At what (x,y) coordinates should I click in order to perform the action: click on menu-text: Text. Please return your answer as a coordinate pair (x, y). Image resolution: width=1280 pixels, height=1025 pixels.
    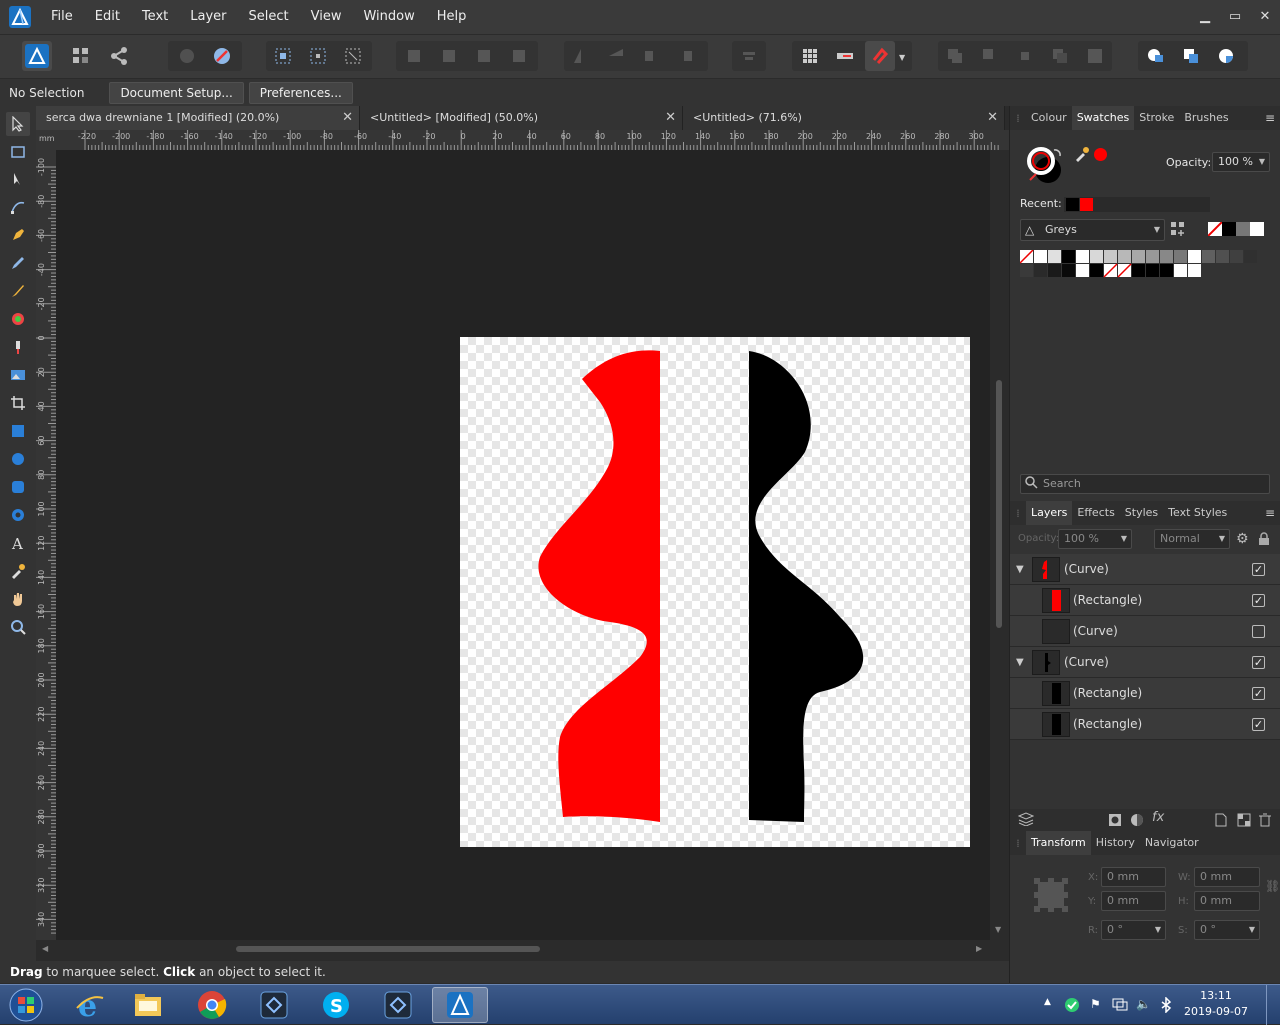
    Looking at the image, I should click on (155, 17).